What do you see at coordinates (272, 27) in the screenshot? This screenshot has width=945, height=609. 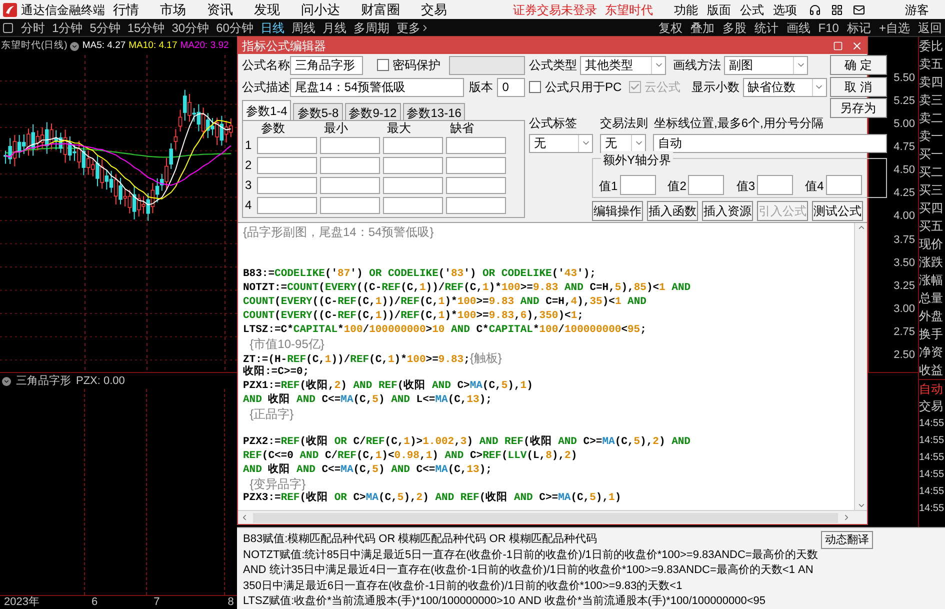 I see `period-tab: 日线` at bounding box center [272, 27].